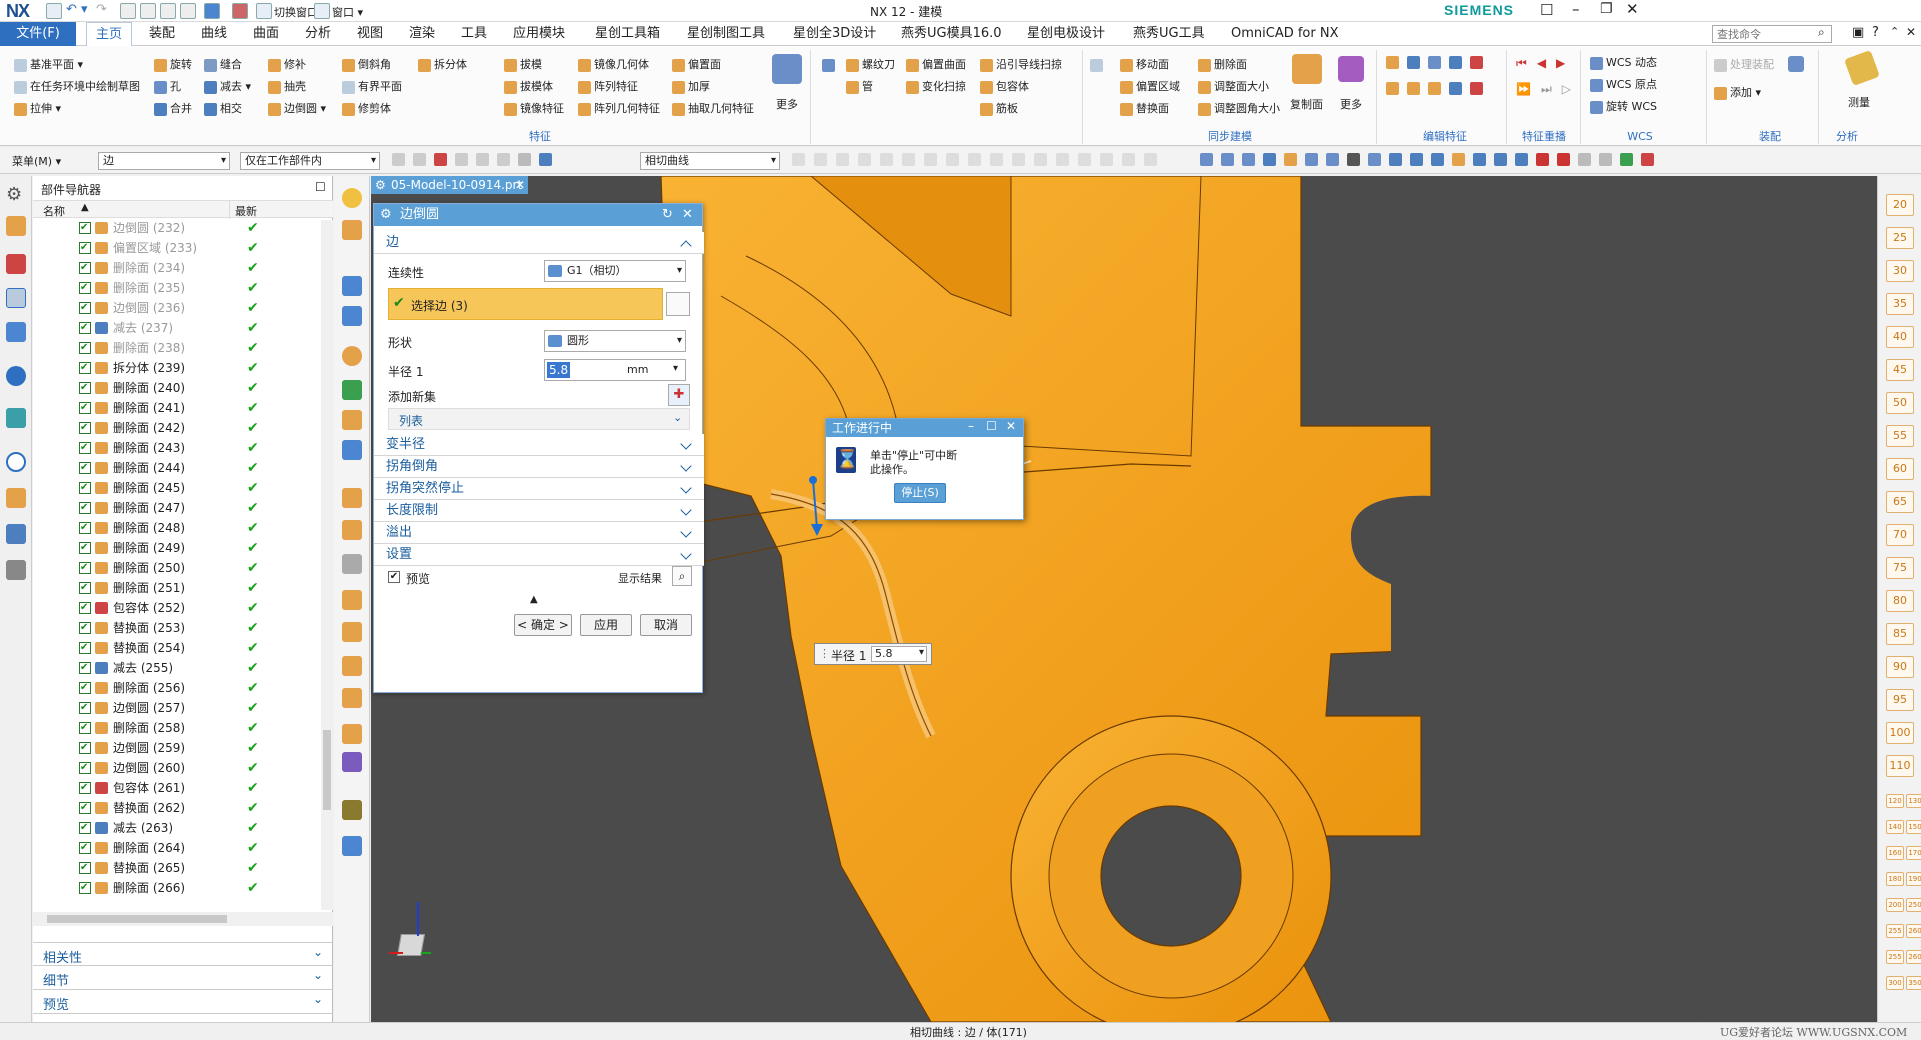  What do you see at coordinates (1455, 62) in the screenshot?
I see `reorder-feature-icon` at bounding box center [1455, 62].